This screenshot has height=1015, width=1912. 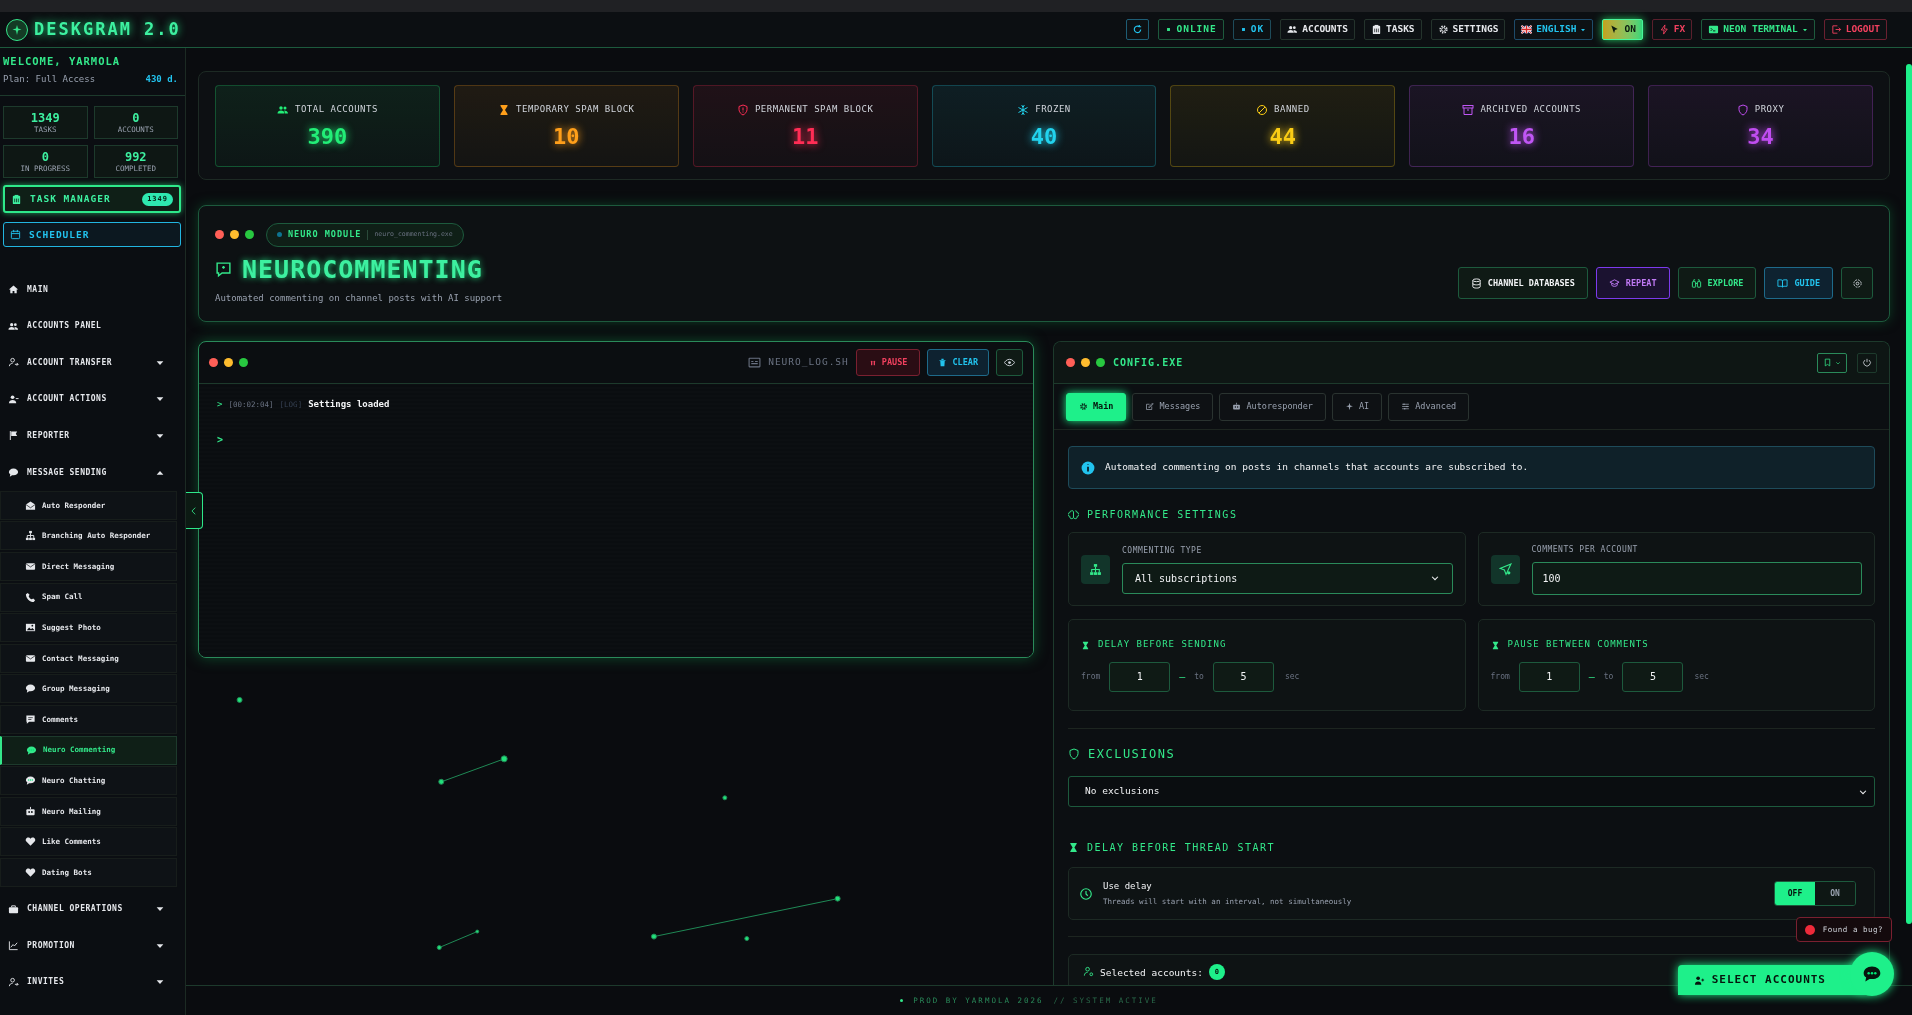 What do you see at coordinates (1717, 283) in the screenshot?
I see `explore-button: EXPLORE` at bounding box center [1717, 283].